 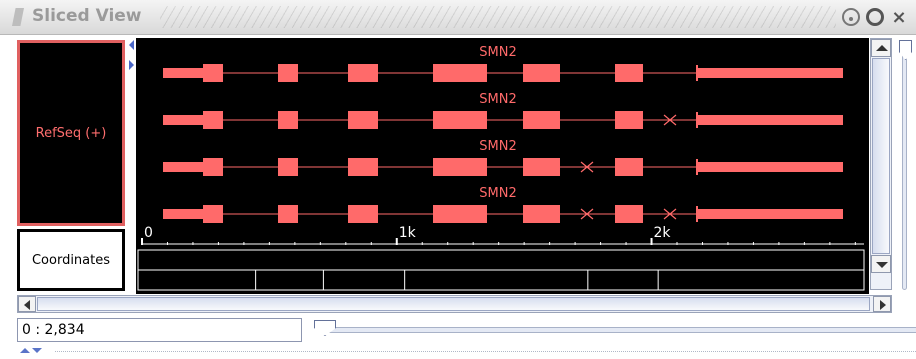 I want to click on window-title: Sliced View, so click(x=87, y=16).